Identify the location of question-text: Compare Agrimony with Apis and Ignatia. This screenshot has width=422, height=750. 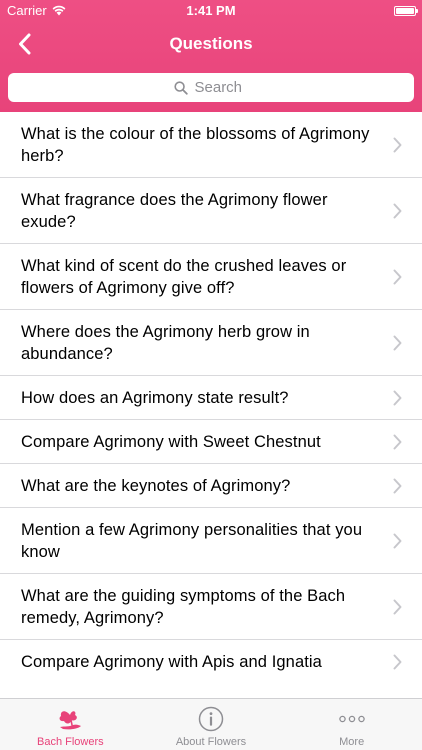
(171, 662).